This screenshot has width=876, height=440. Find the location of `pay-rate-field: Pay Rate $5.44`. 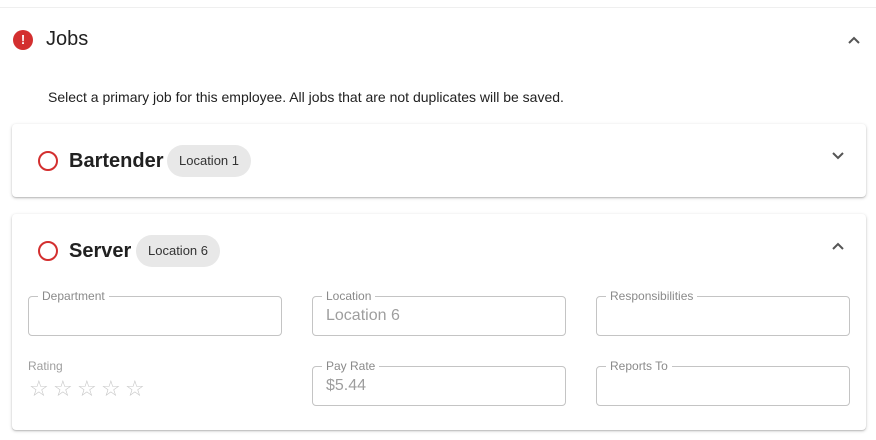

pay-rate-field: Pay Rate $5.44 is located at coordinates (439, 382).